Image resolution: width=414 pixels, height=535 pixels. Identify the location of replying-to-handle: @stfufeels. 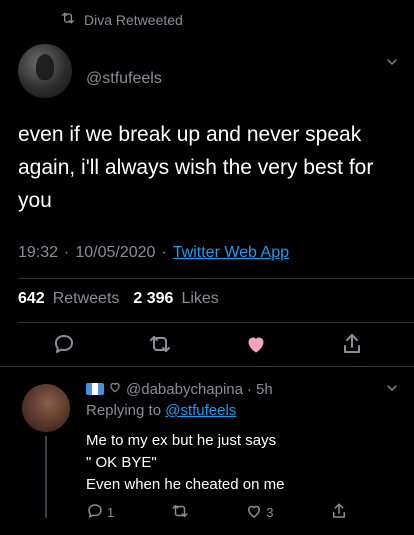
(200, 410).